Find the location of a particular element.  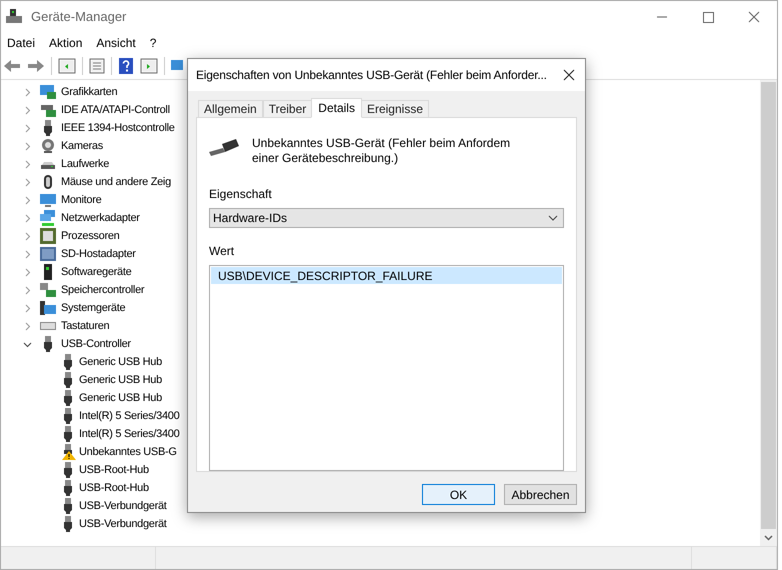

device-description: Unbekanntes USB-Gerät (Fehler beim Anfordem einer Gerätebeschreibung.) is located at coordinates (382, 151).